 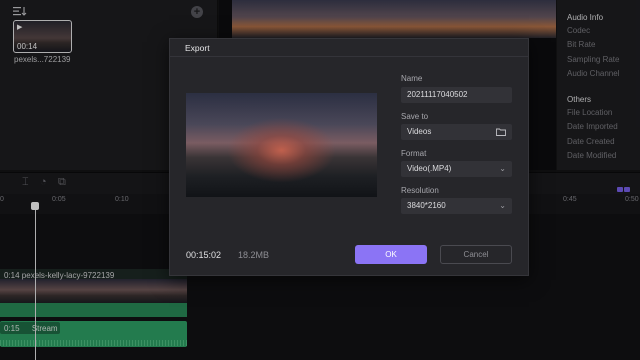 What do you see at coordinates (391, 254) in the screenshot?
I see `ok-button: OK` at bounding box center [391, 254].